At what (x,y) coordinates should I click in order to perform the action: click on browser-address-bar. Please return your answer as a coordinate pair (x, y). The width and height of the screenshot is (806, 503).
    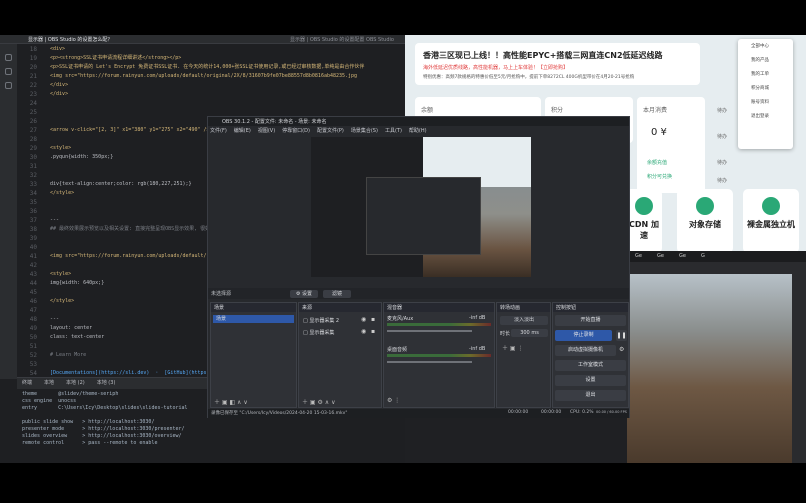
    Looking at the image, I should click on (716, 268).